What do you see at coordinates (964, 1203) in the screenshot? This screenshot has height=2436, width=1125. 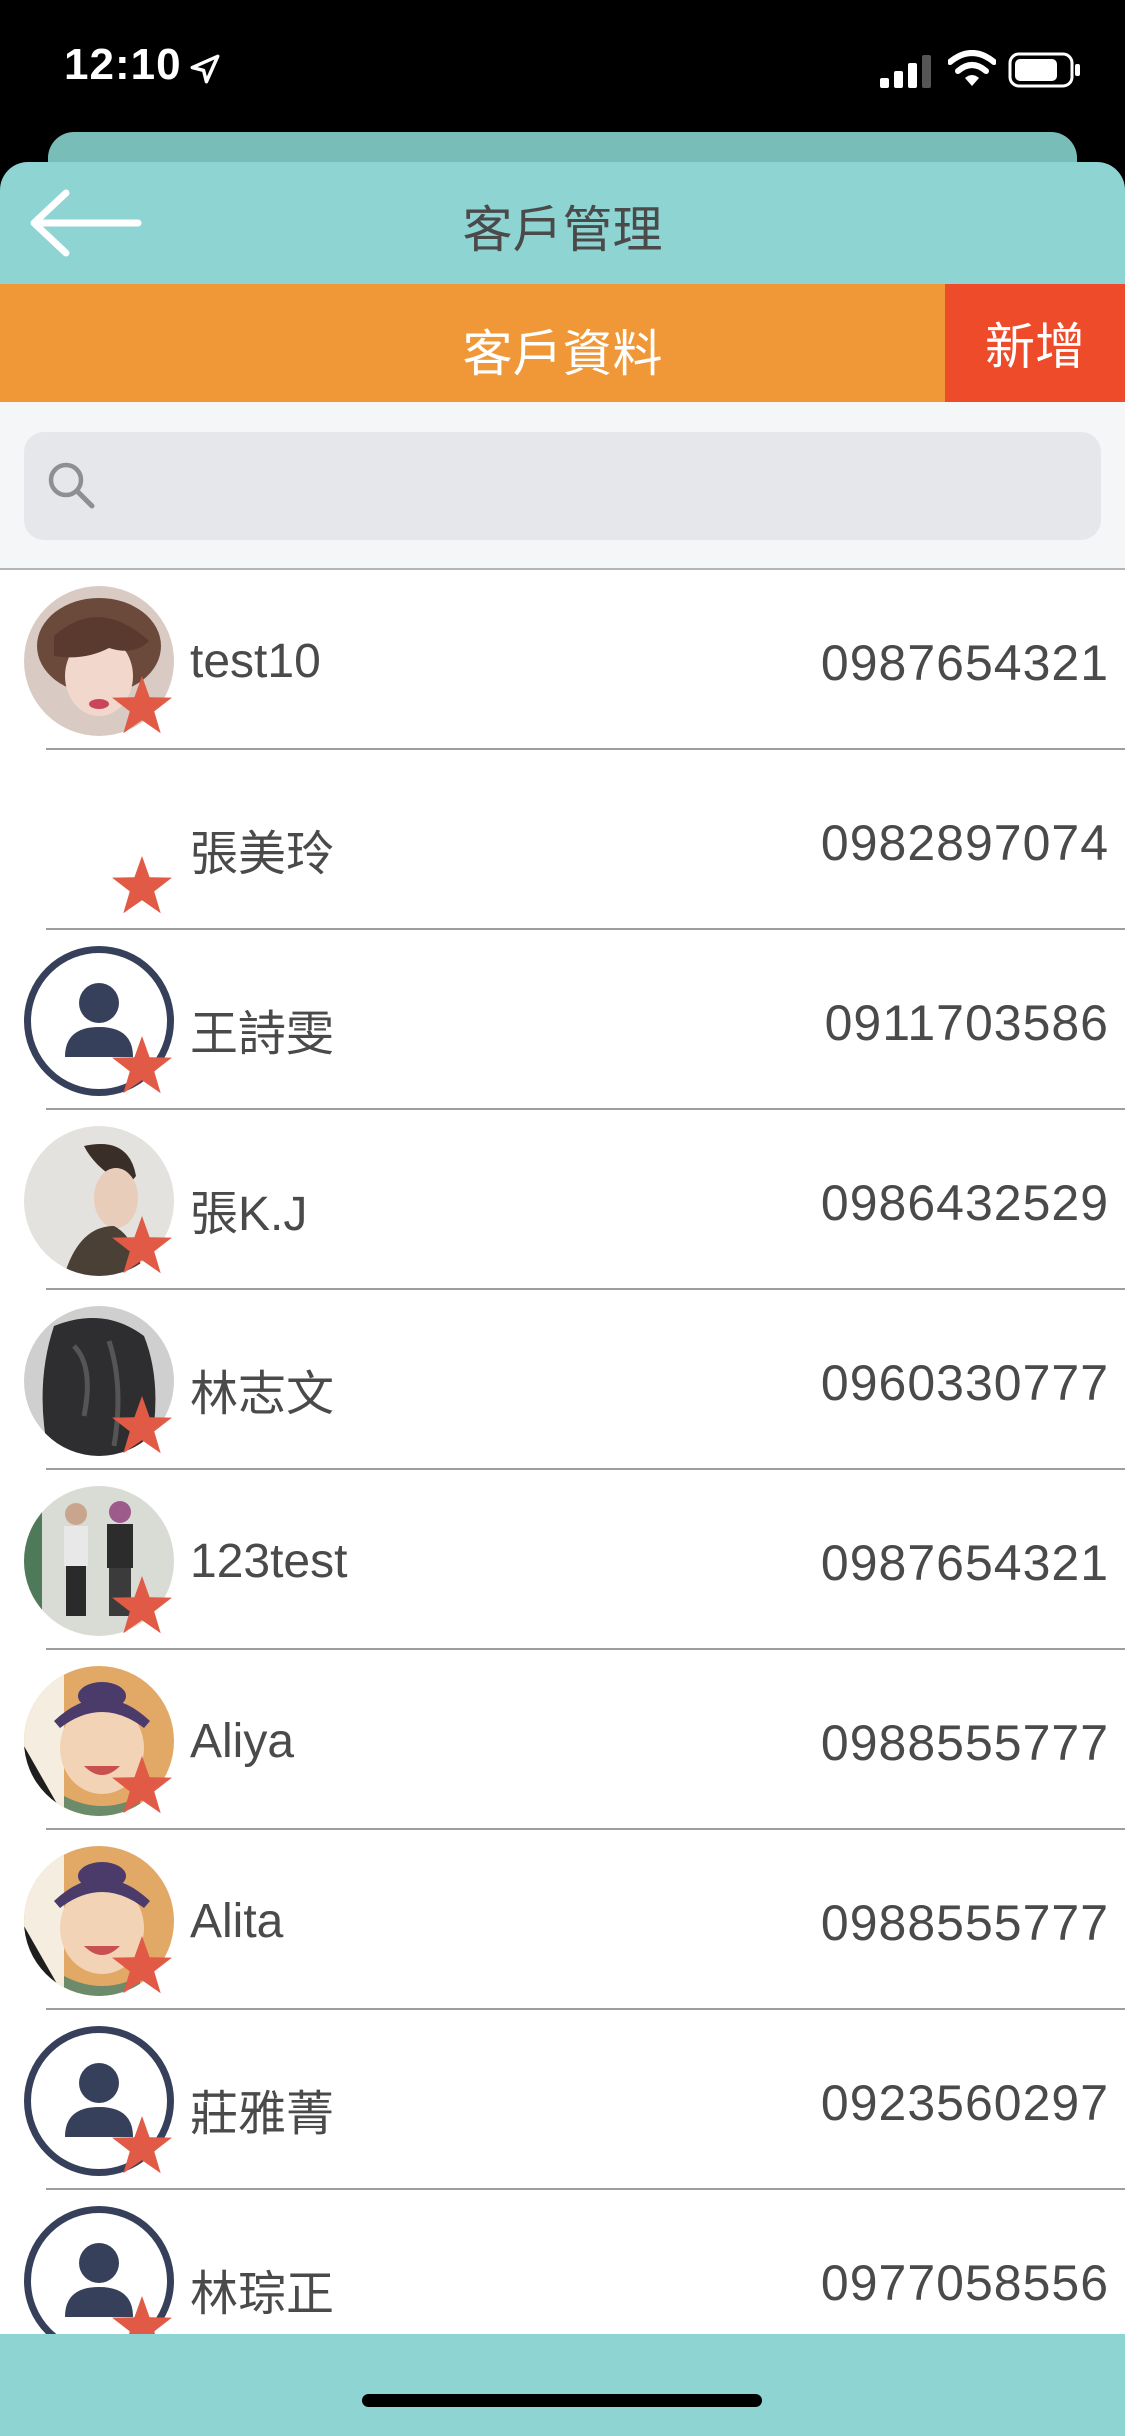 I see `customer-phone: 0986432529` at bounding box center [964, 1203].